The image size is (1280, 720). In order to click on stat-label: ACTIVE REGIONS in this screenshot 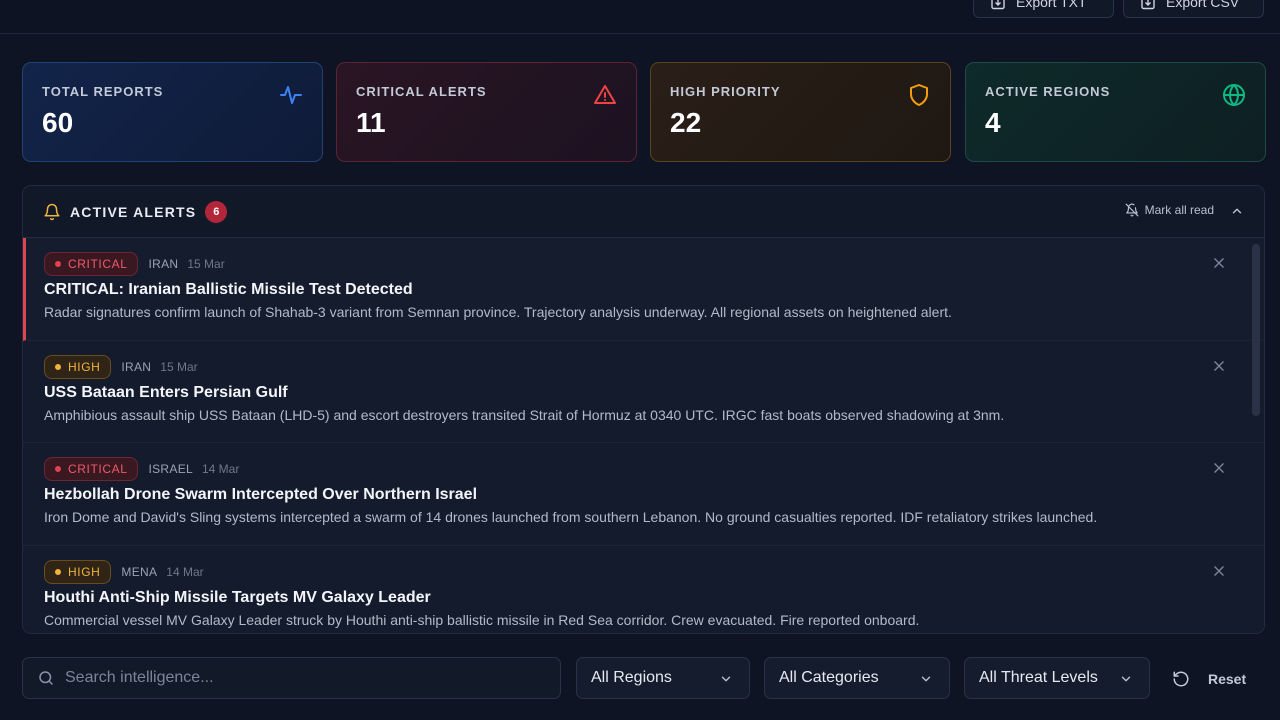, I will do `click(1048, 91)`.